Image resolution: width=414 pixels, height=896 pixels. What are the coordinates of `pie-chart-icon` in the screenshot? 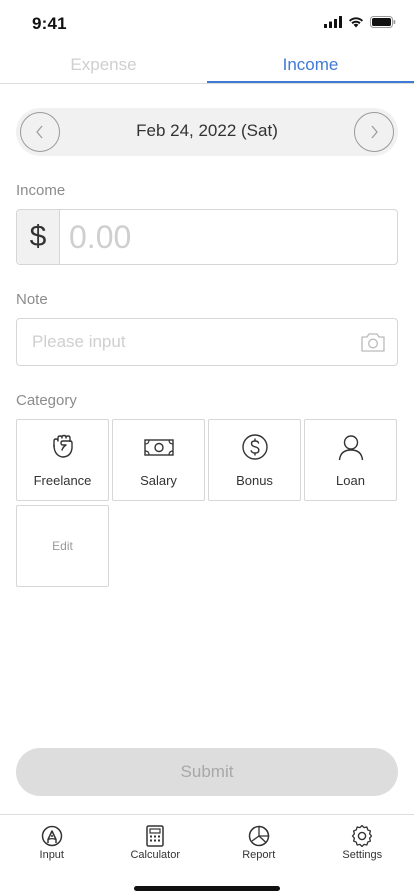 It's located at (258, 836).